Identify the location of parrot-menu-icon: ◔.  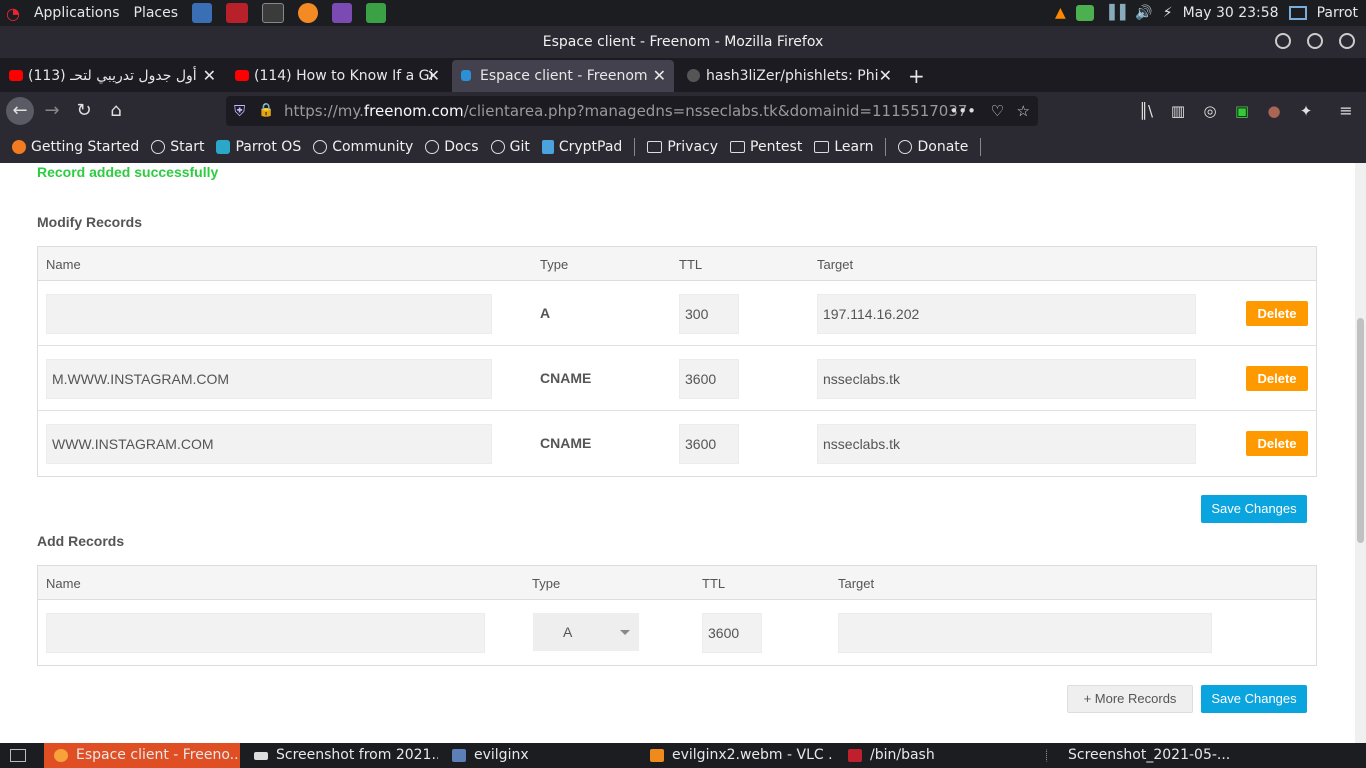
(13, 13).